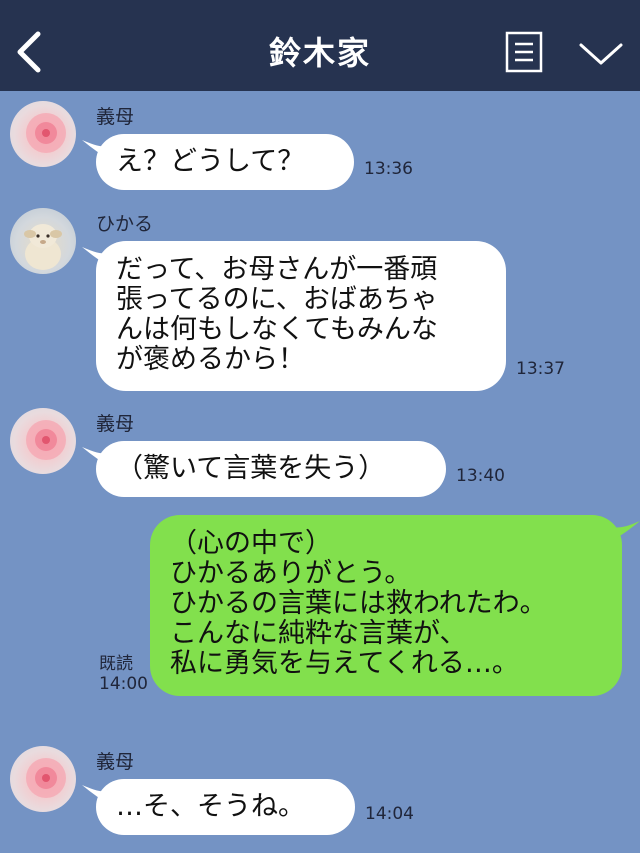 This screenshot has width=640, height=853. What do you see at coordinates (524, 52) in the screenshot?
I see `menu-icon` at bounding box center [524, 52].